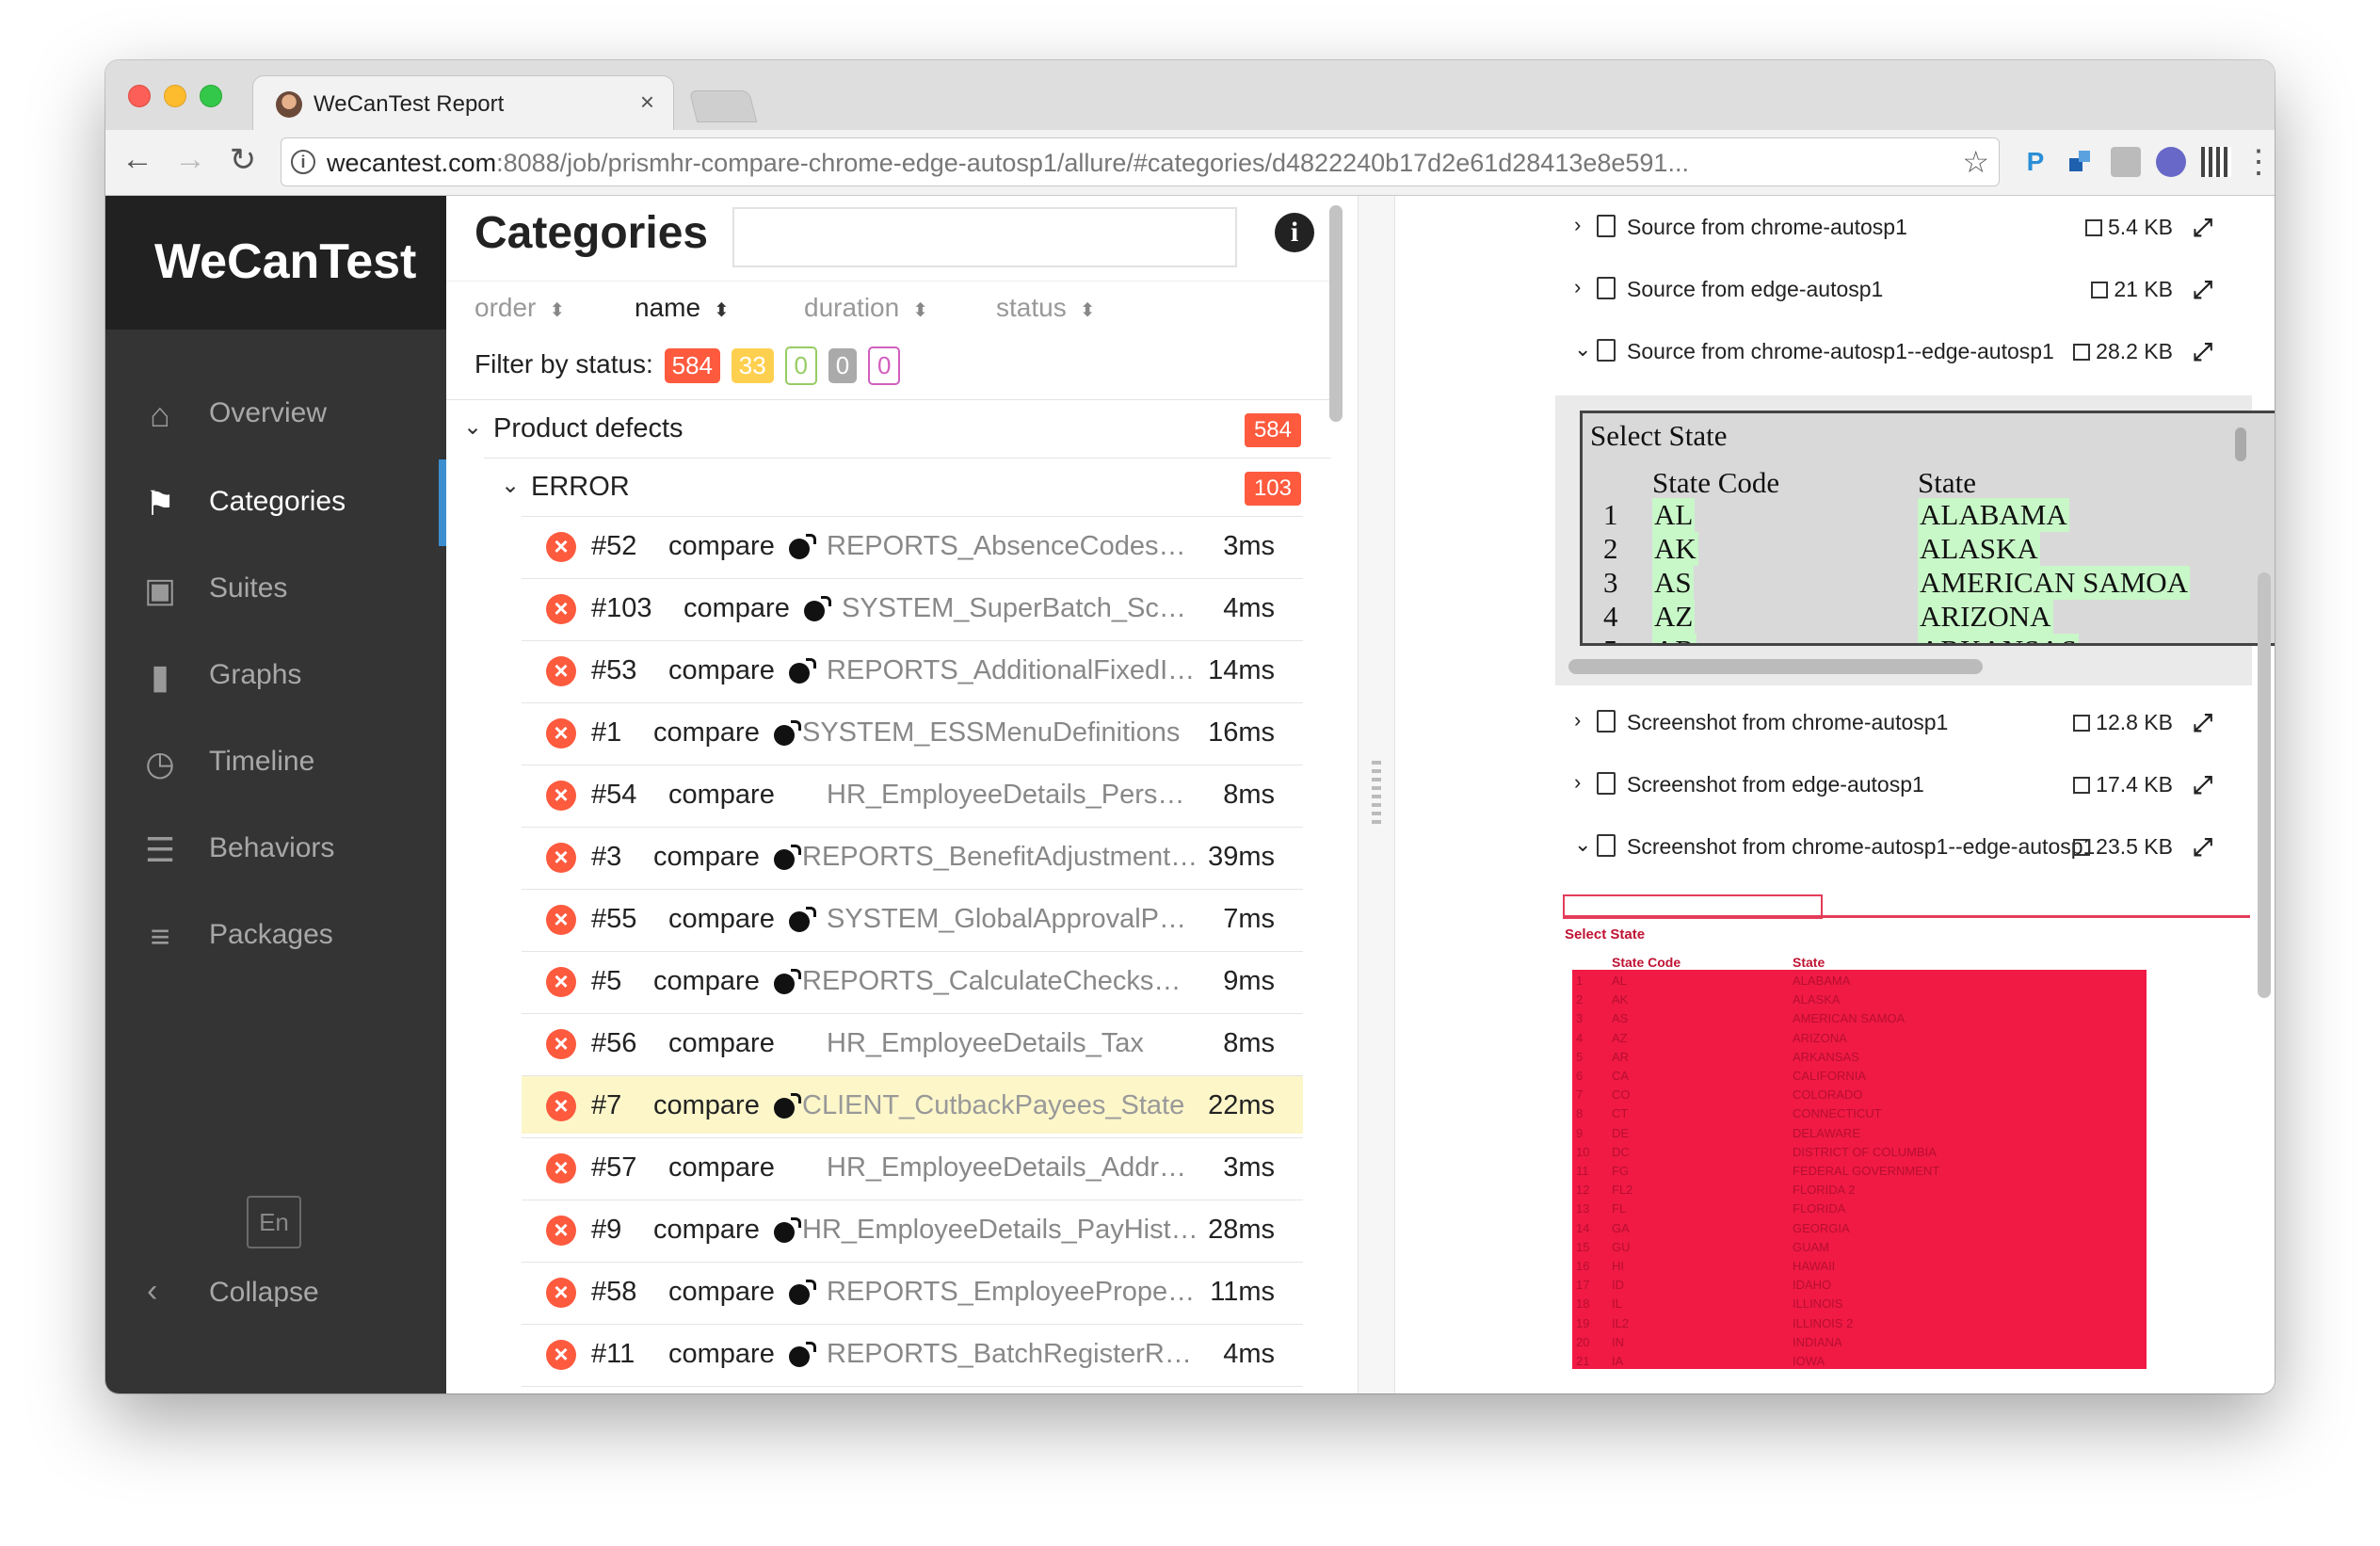  Describe the element at coordinates (2259, 162) in the screenshot. I see `menu-icon: ⋮` at that location.